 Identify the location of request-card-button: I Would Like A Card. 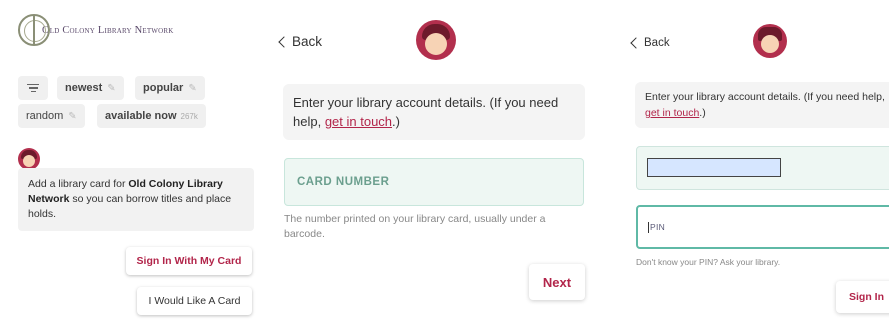
(194, 301).